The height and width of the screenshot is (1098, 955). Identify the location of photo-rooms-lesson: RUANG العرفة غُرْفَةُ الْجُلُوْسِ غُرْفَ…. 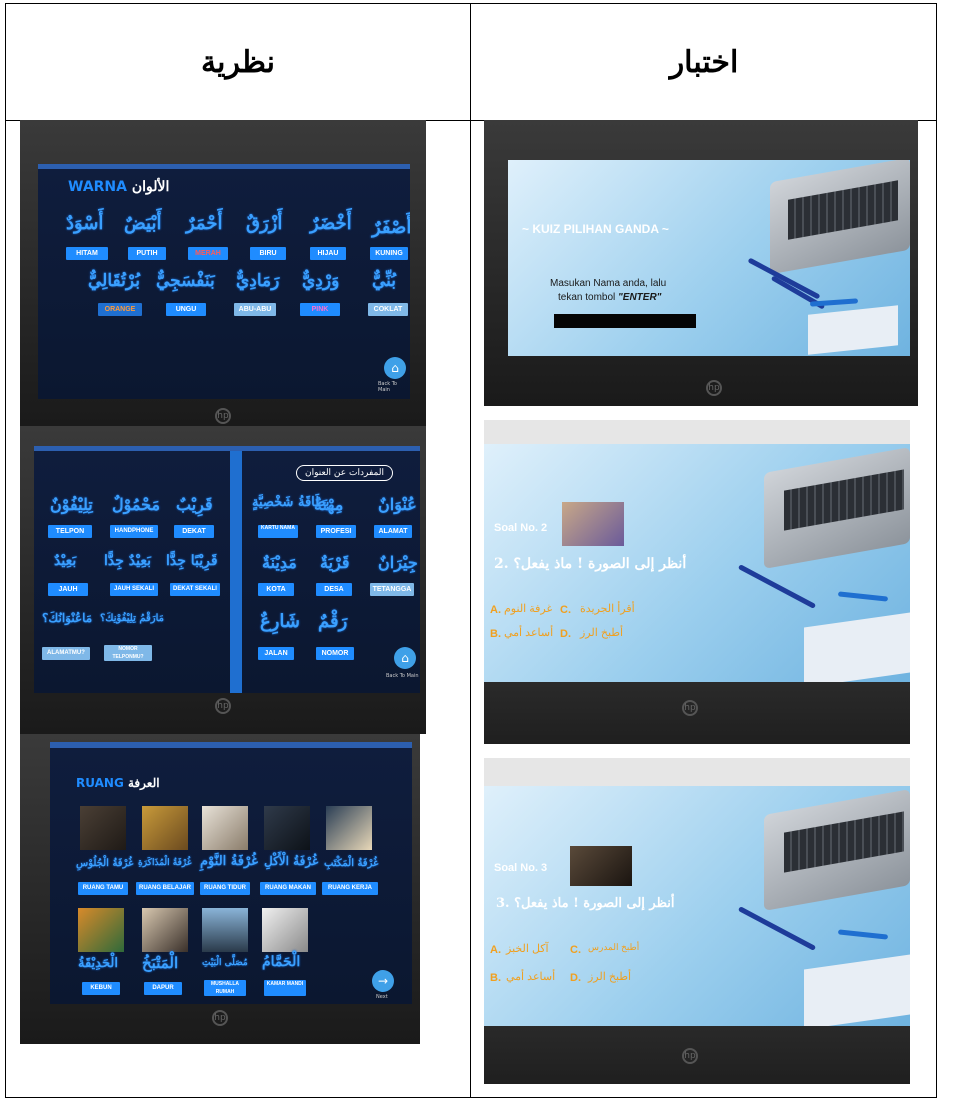
(220, 889).